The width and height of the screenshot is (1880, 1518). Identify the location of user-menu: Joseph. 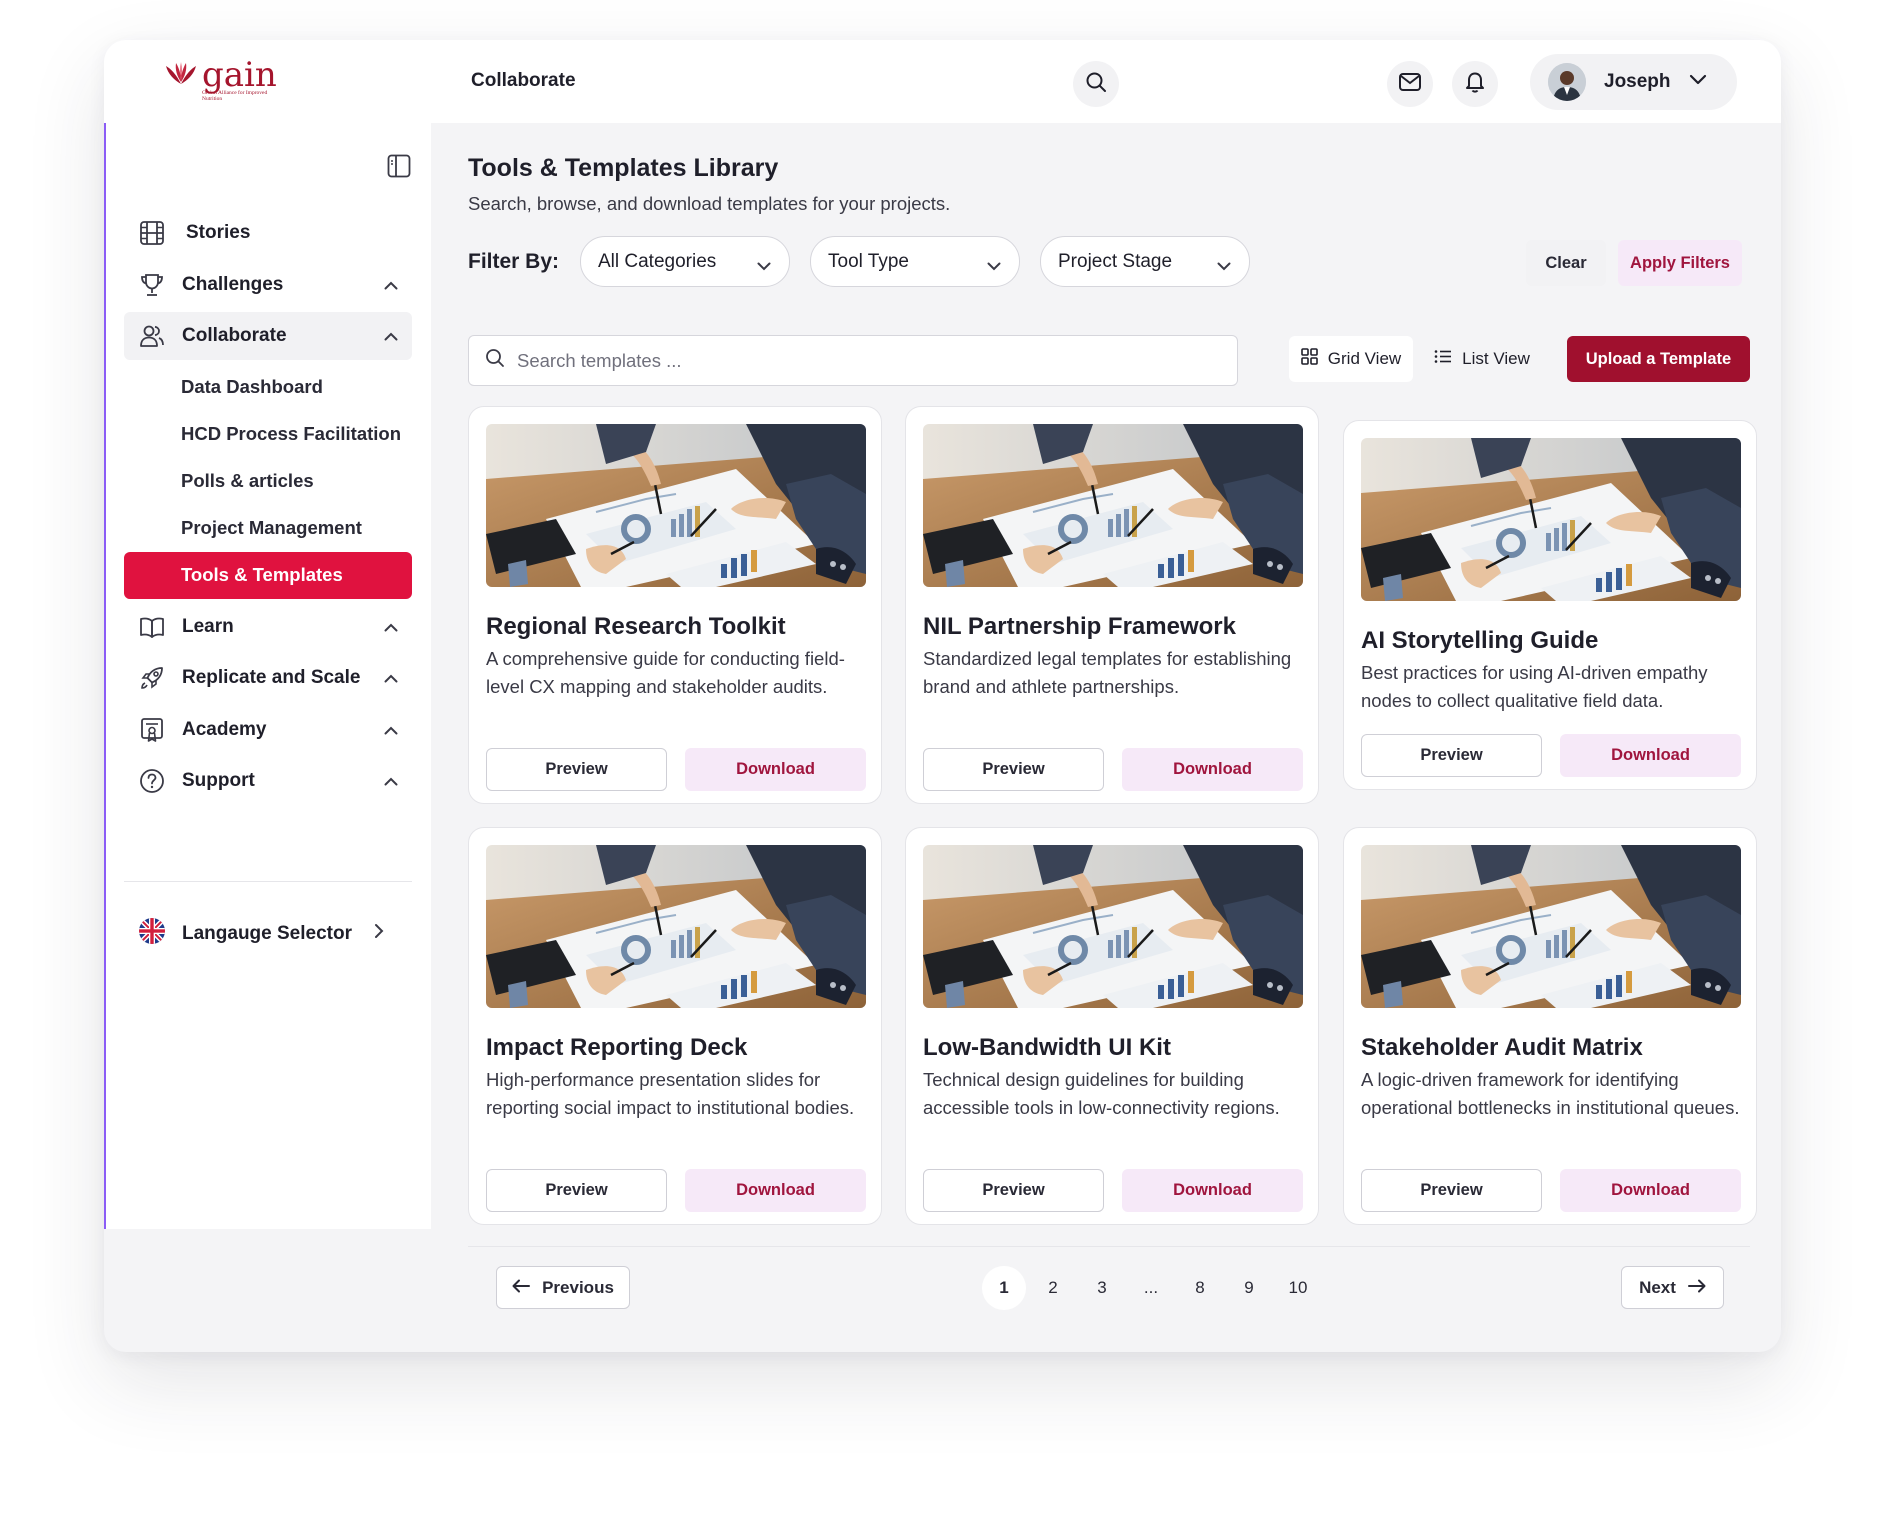
(1633, 82).